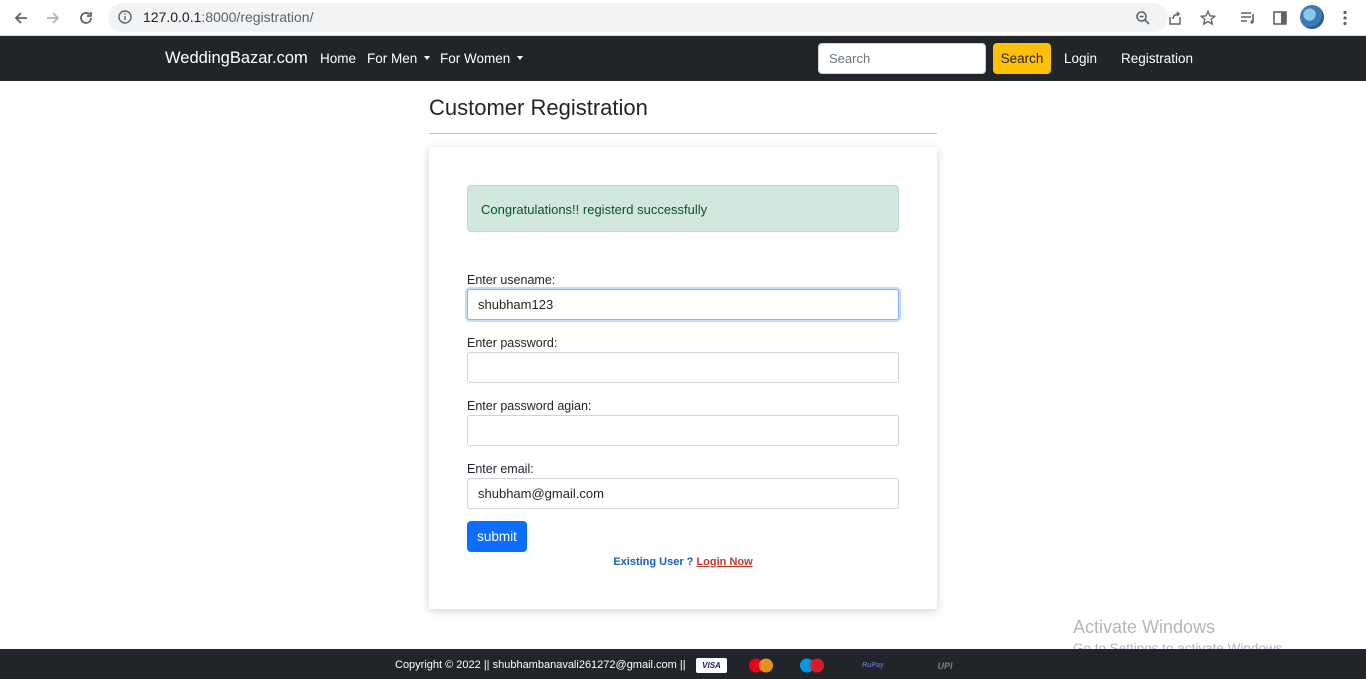 This screenshot has width=1366, height=679. I want to click on reading-list-icon, so click(1248, 18).